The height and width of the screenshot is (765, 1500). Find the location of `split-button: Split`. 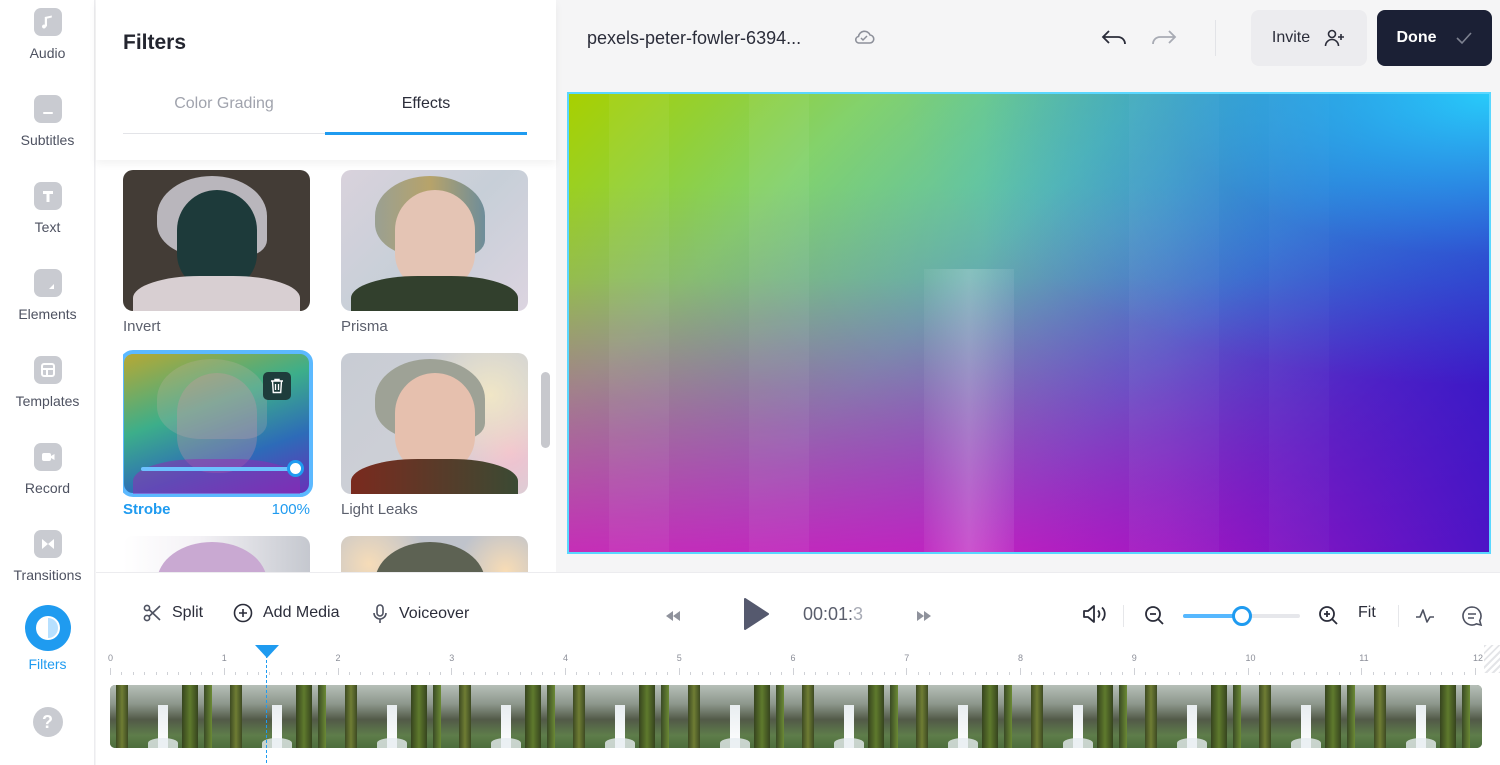

split-button: Split is located at coordinates (172, 613).